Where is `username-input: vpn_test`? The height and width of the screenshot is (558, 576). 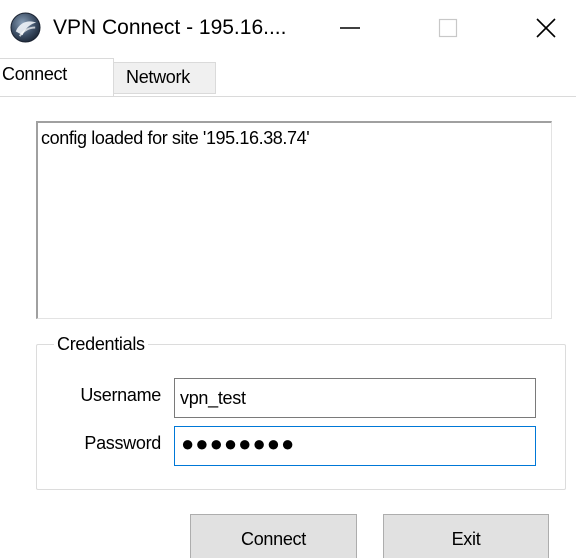
username-input: vpn_test is located at coordinates (355, 398).